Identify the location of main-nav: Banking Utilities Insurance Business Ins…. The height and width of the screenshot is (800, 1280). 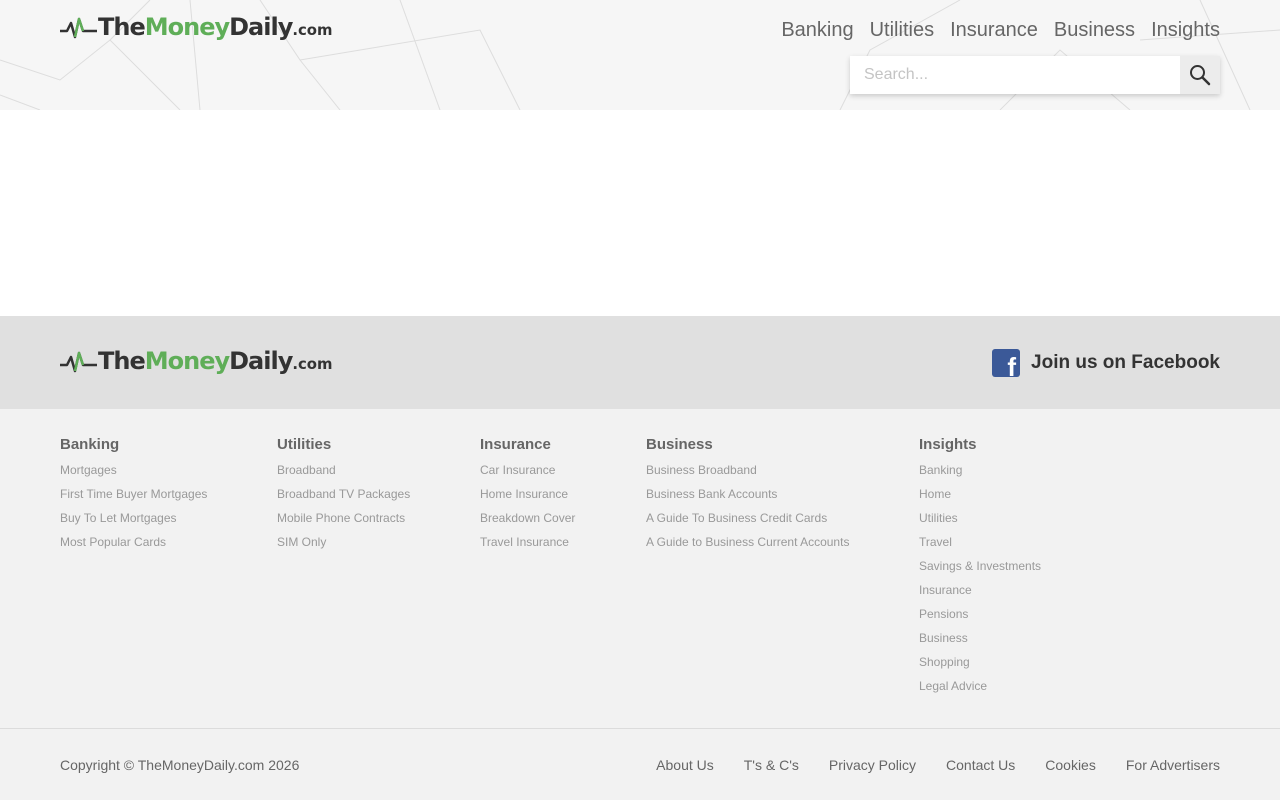
(1000, 30).